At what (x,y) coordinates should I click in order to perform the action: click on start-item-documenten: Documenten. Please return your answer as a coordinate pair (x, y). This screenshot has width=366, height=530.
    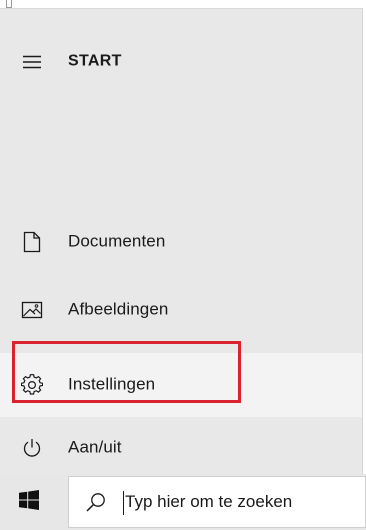
    Looking at the image, I should click on (181, 242).